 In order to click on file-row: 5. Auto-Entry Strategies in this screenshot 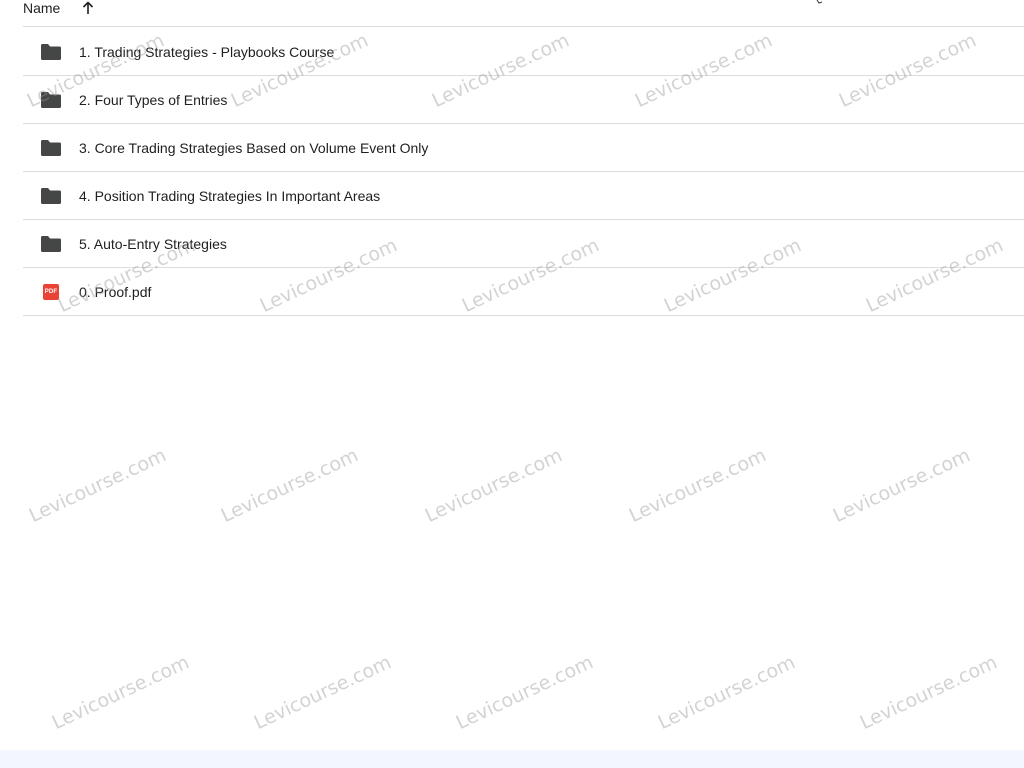, I will do `click(523, 244)`.